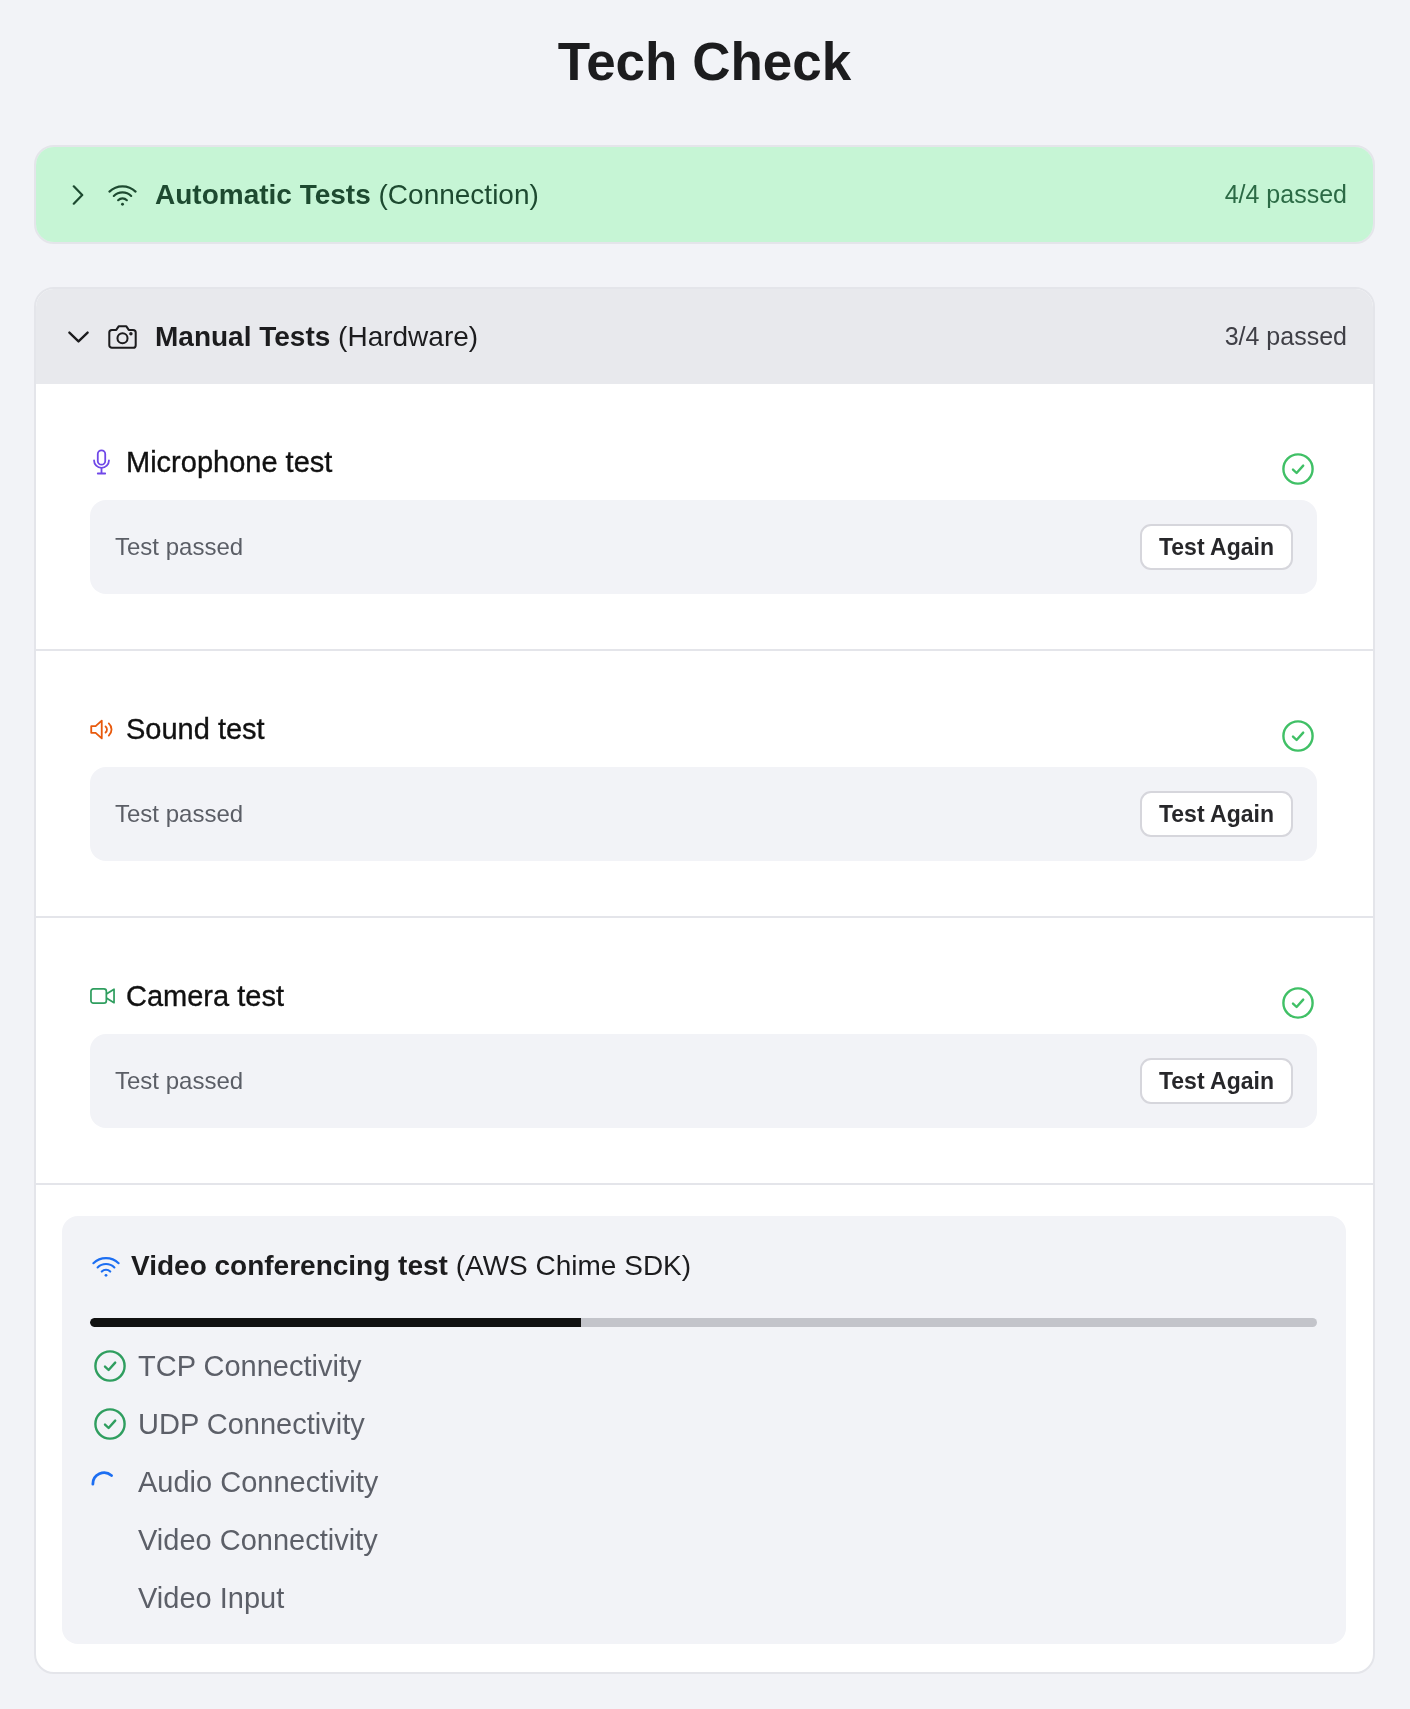 The image size is (1410, 1709). I want to click on step-label: Video Connectivity, so click(258, 1540).